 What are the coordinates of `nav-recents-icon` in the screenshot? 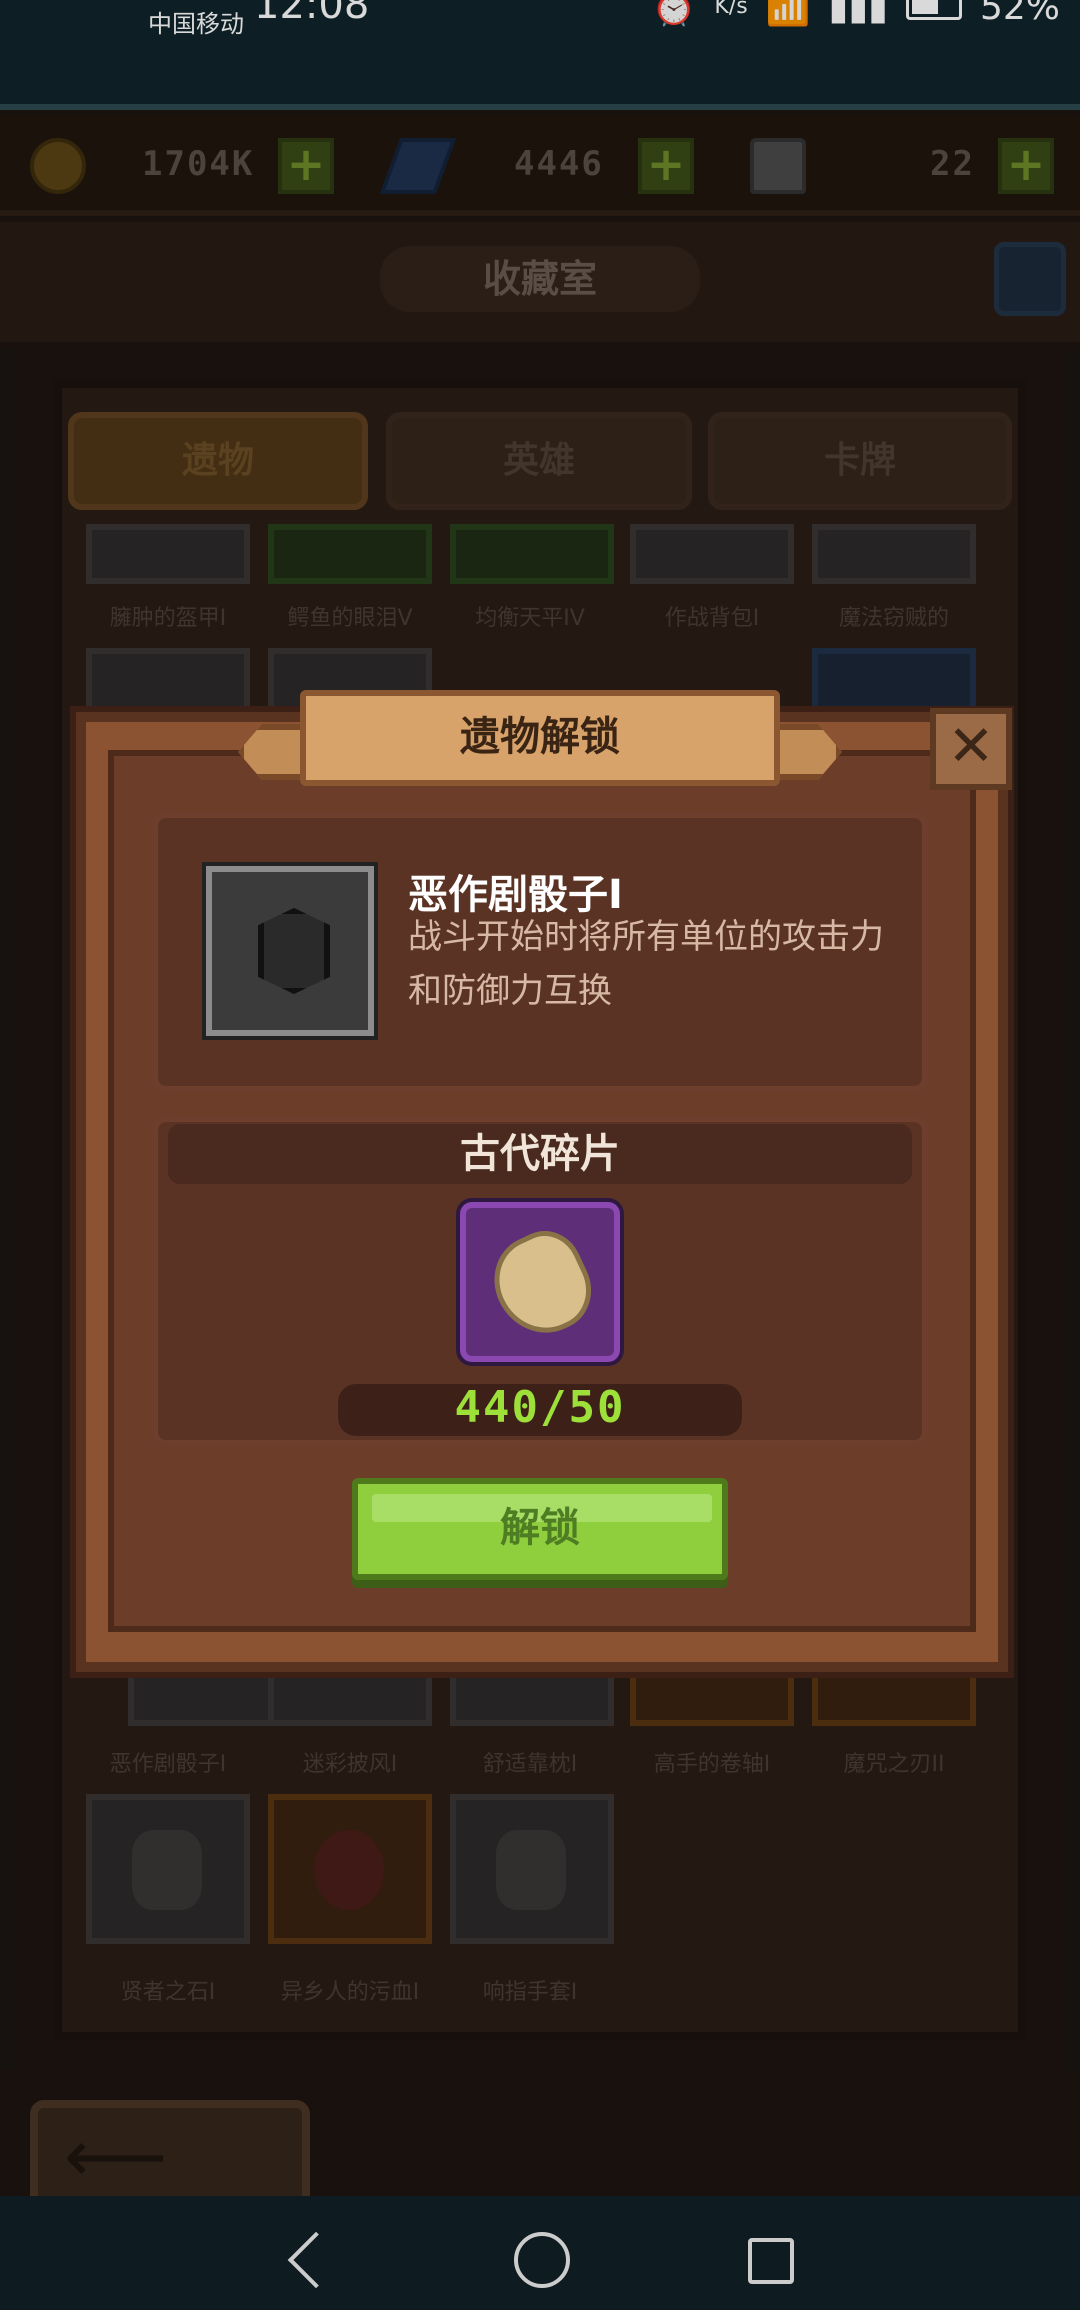 It's located at (771, 2261).